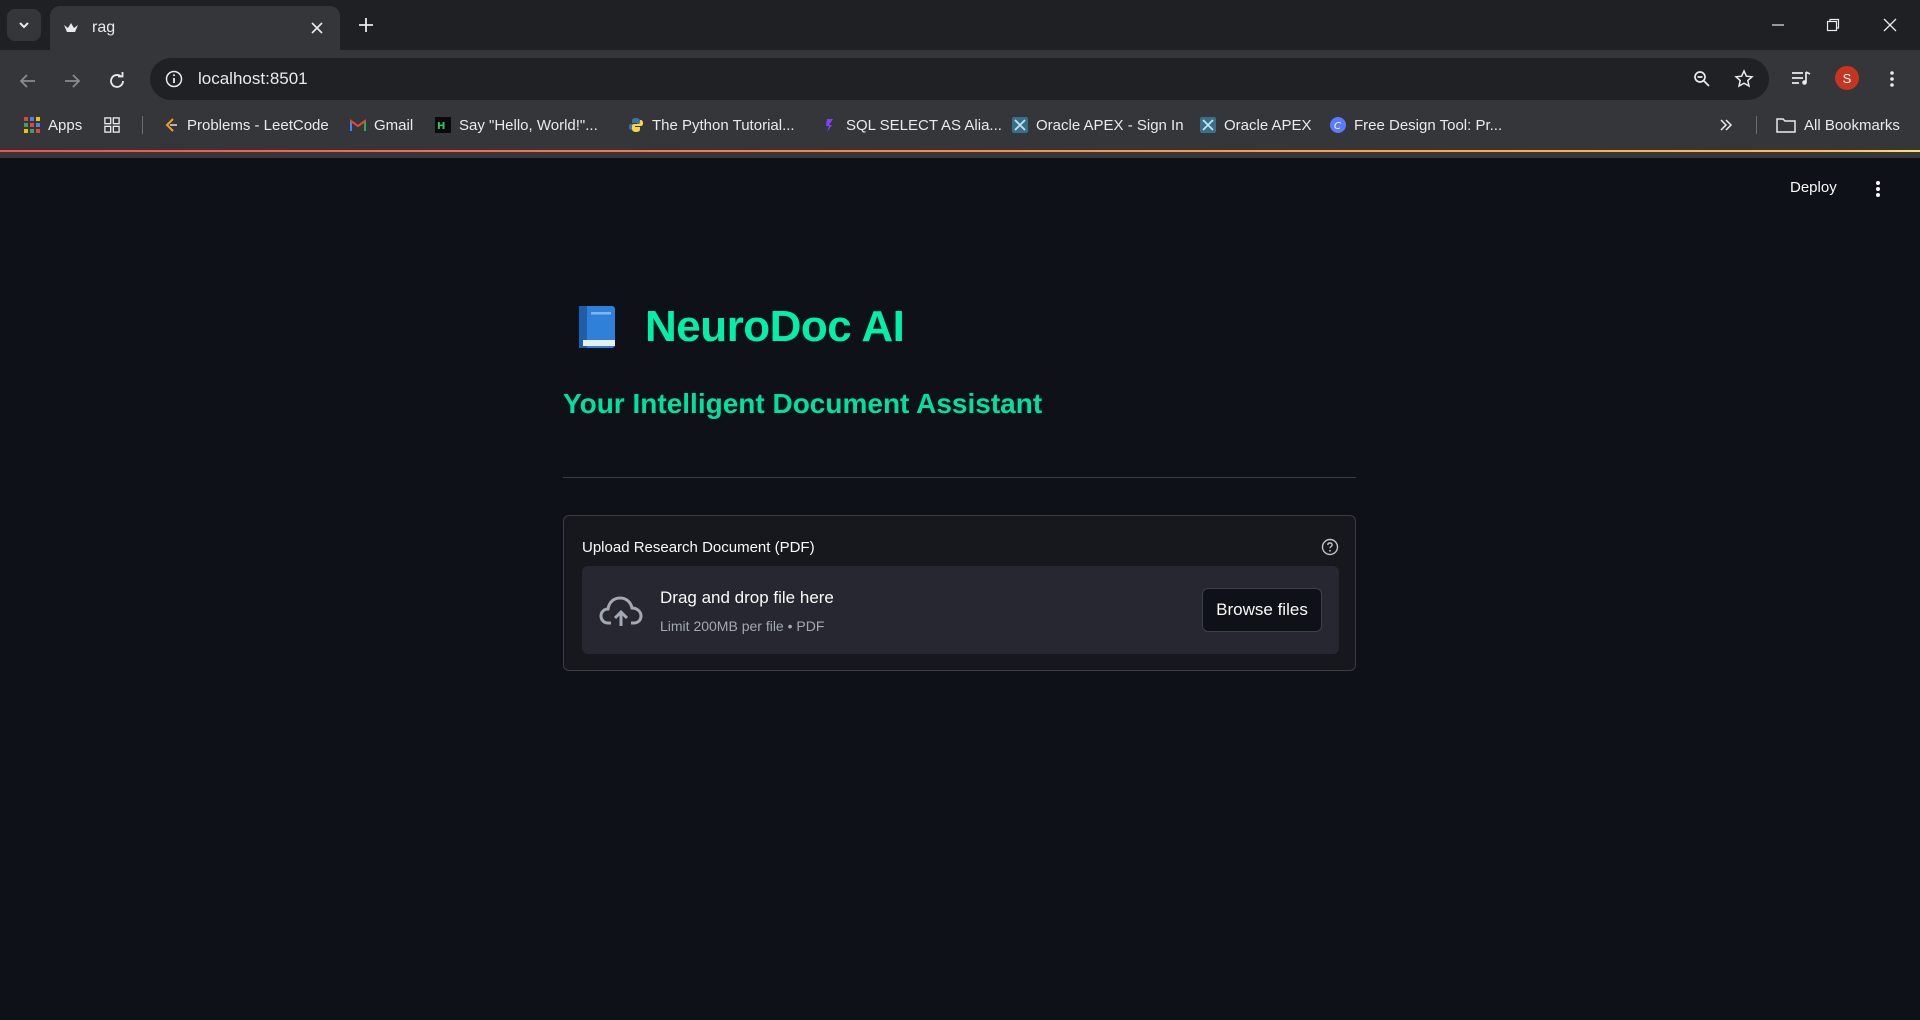  What do you see at coordinates (636, 125) in the screenshot?
I see `python-icon` at bounding box center [636, 125].